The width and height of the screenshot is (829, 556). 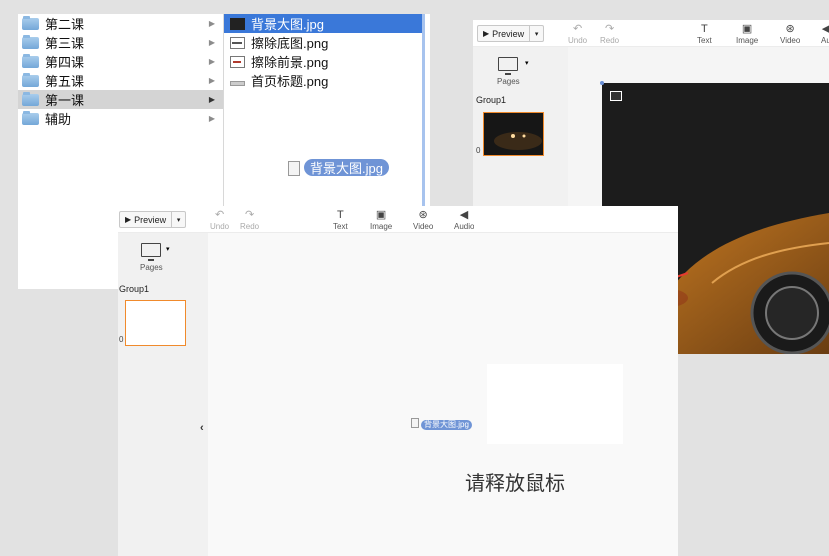 I want to click on folder-label: 第五课, so click(x=65, y=81).